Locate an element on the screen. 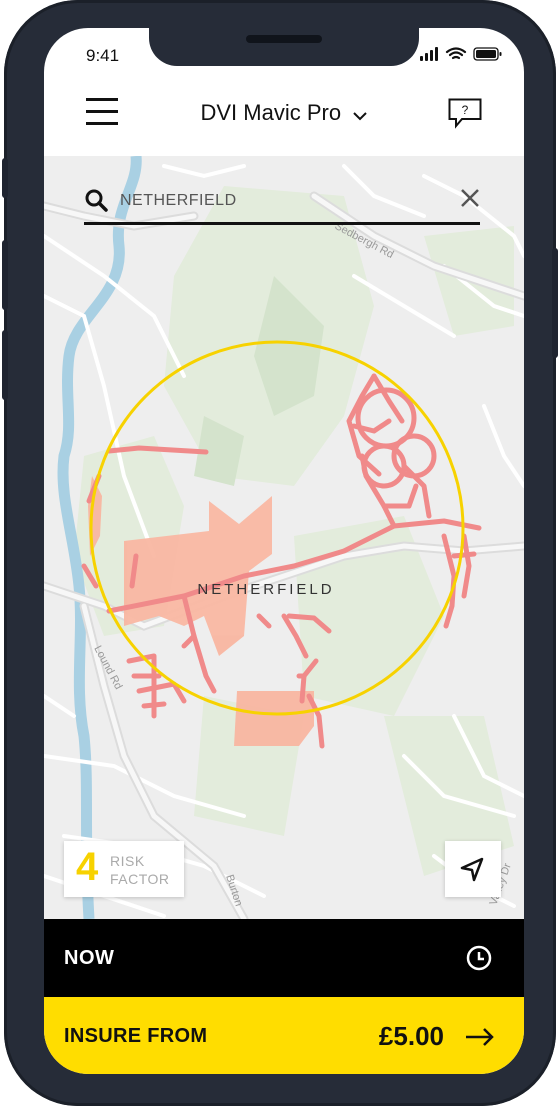 The height and width of the screenshot is (1108, 558). menu-button is located at coordinates (102, 112).